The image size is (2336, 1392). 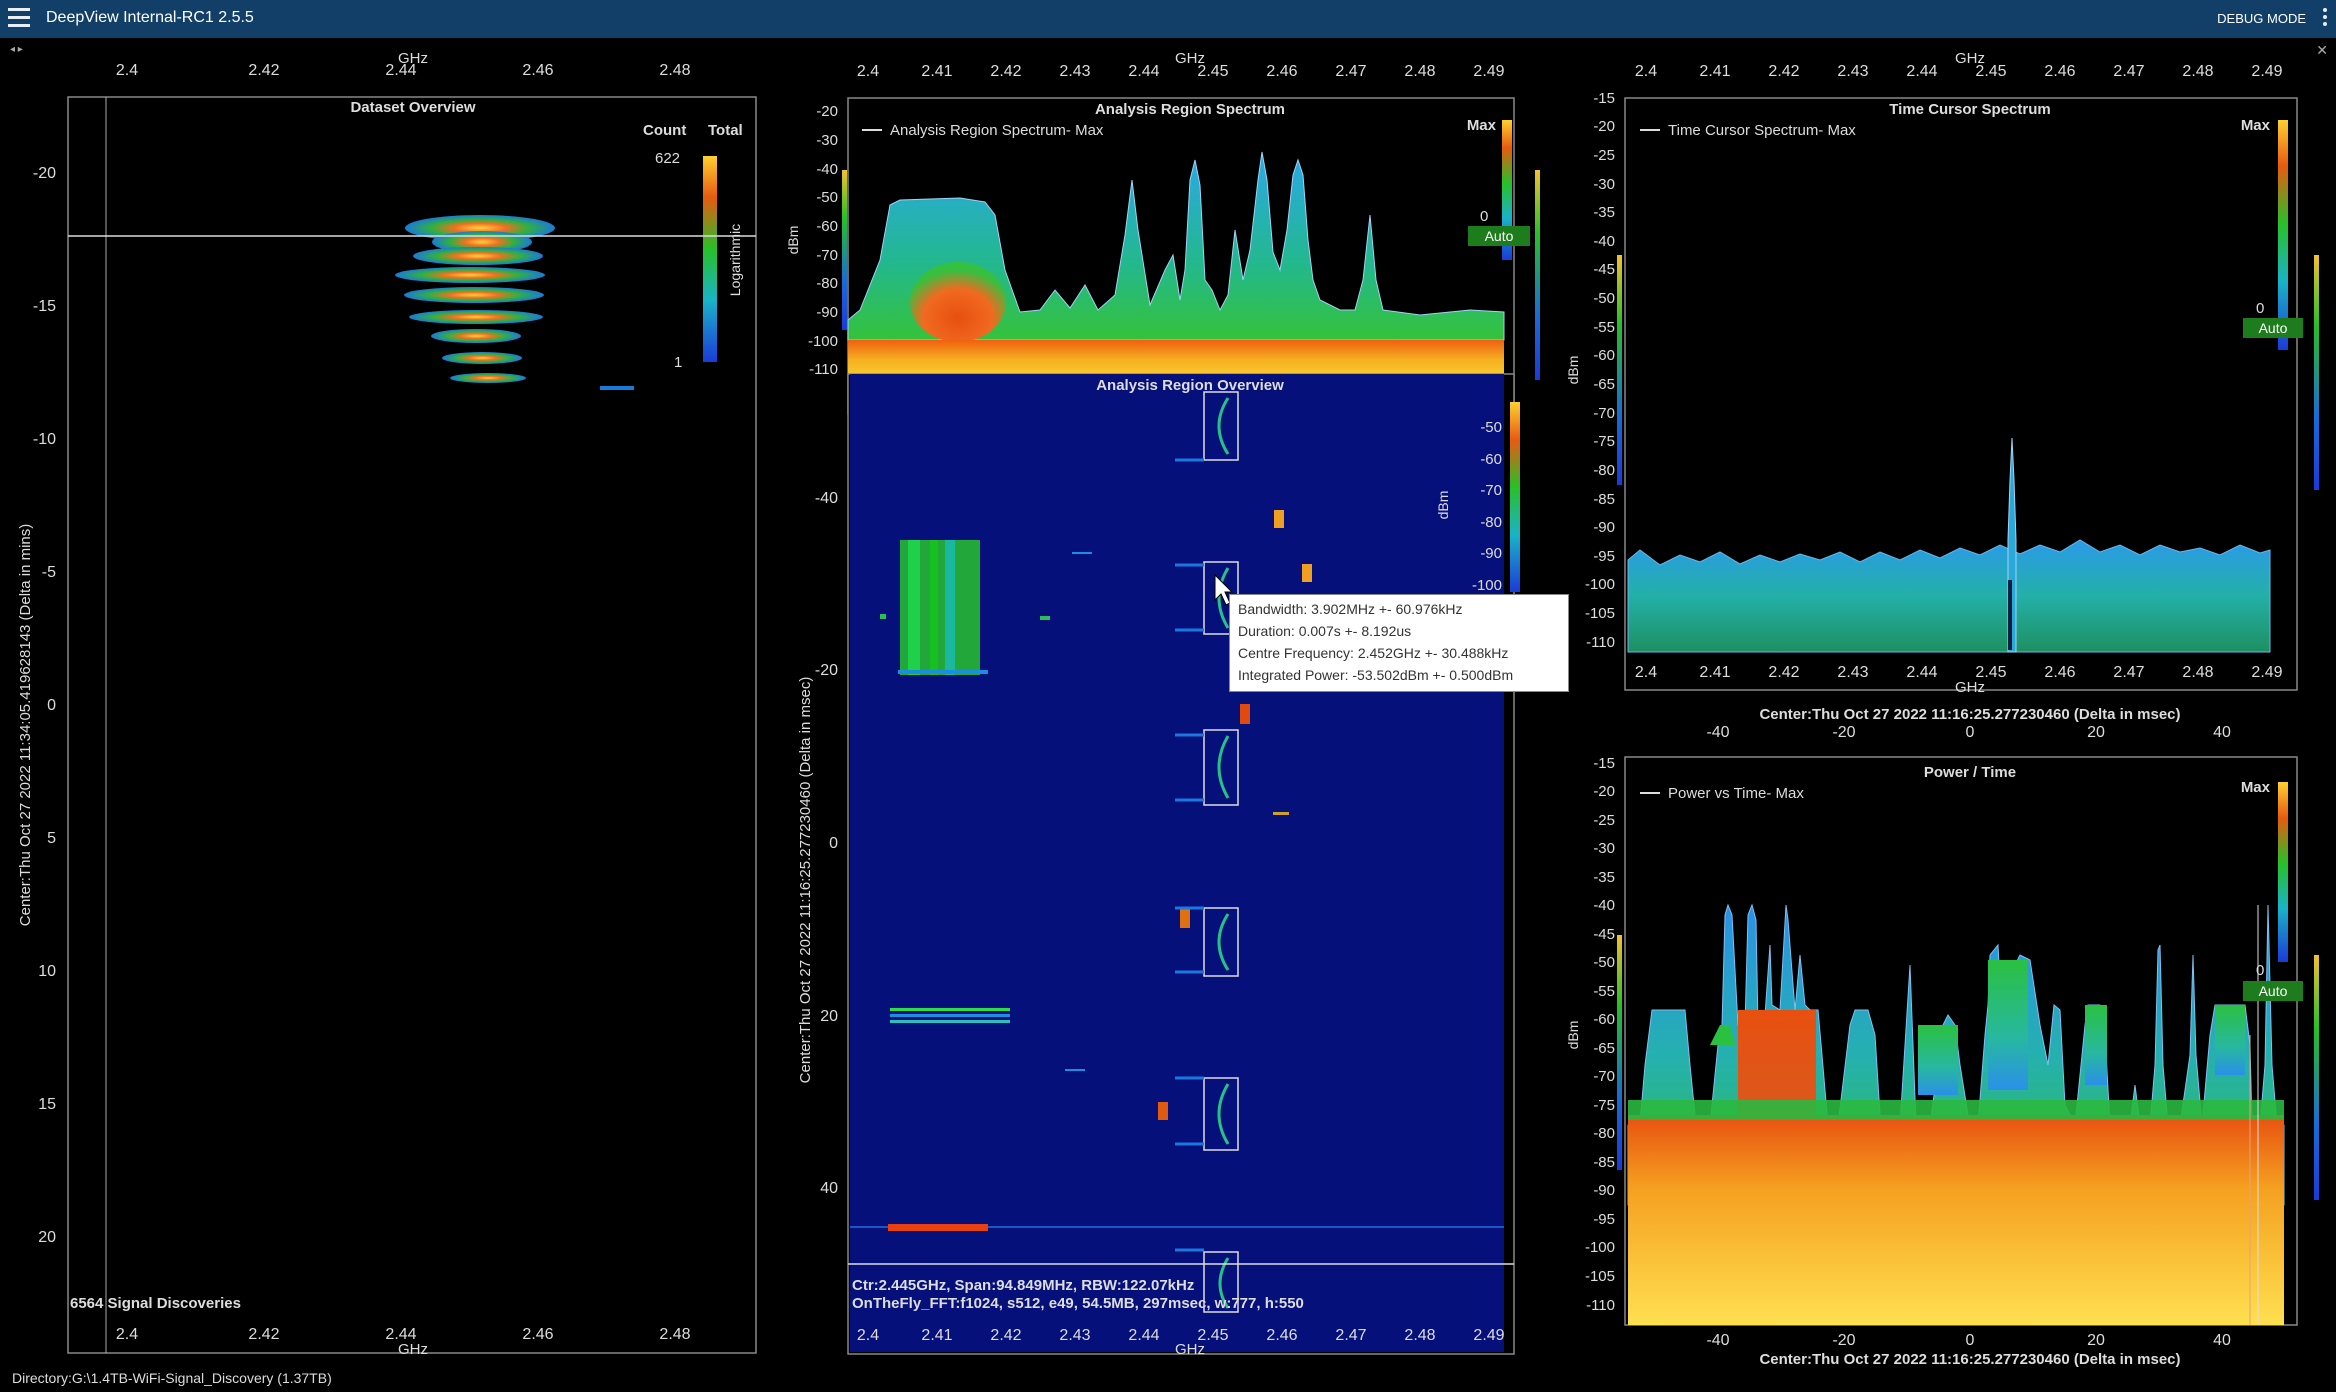 What do you see at coordinates (1604, 241) in the screenshot?
I see `tcs-ytick: -40` at bounding box center [1604, 241].